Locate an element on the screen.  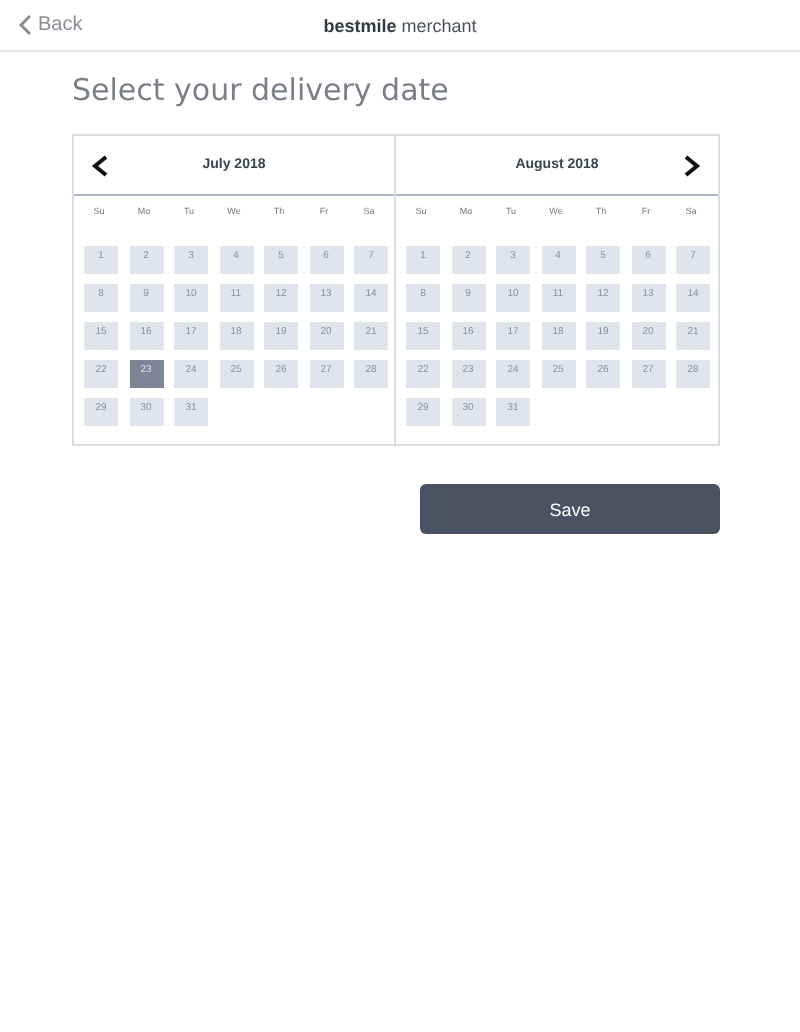
next-month-button is located at coordinates (692, 166).